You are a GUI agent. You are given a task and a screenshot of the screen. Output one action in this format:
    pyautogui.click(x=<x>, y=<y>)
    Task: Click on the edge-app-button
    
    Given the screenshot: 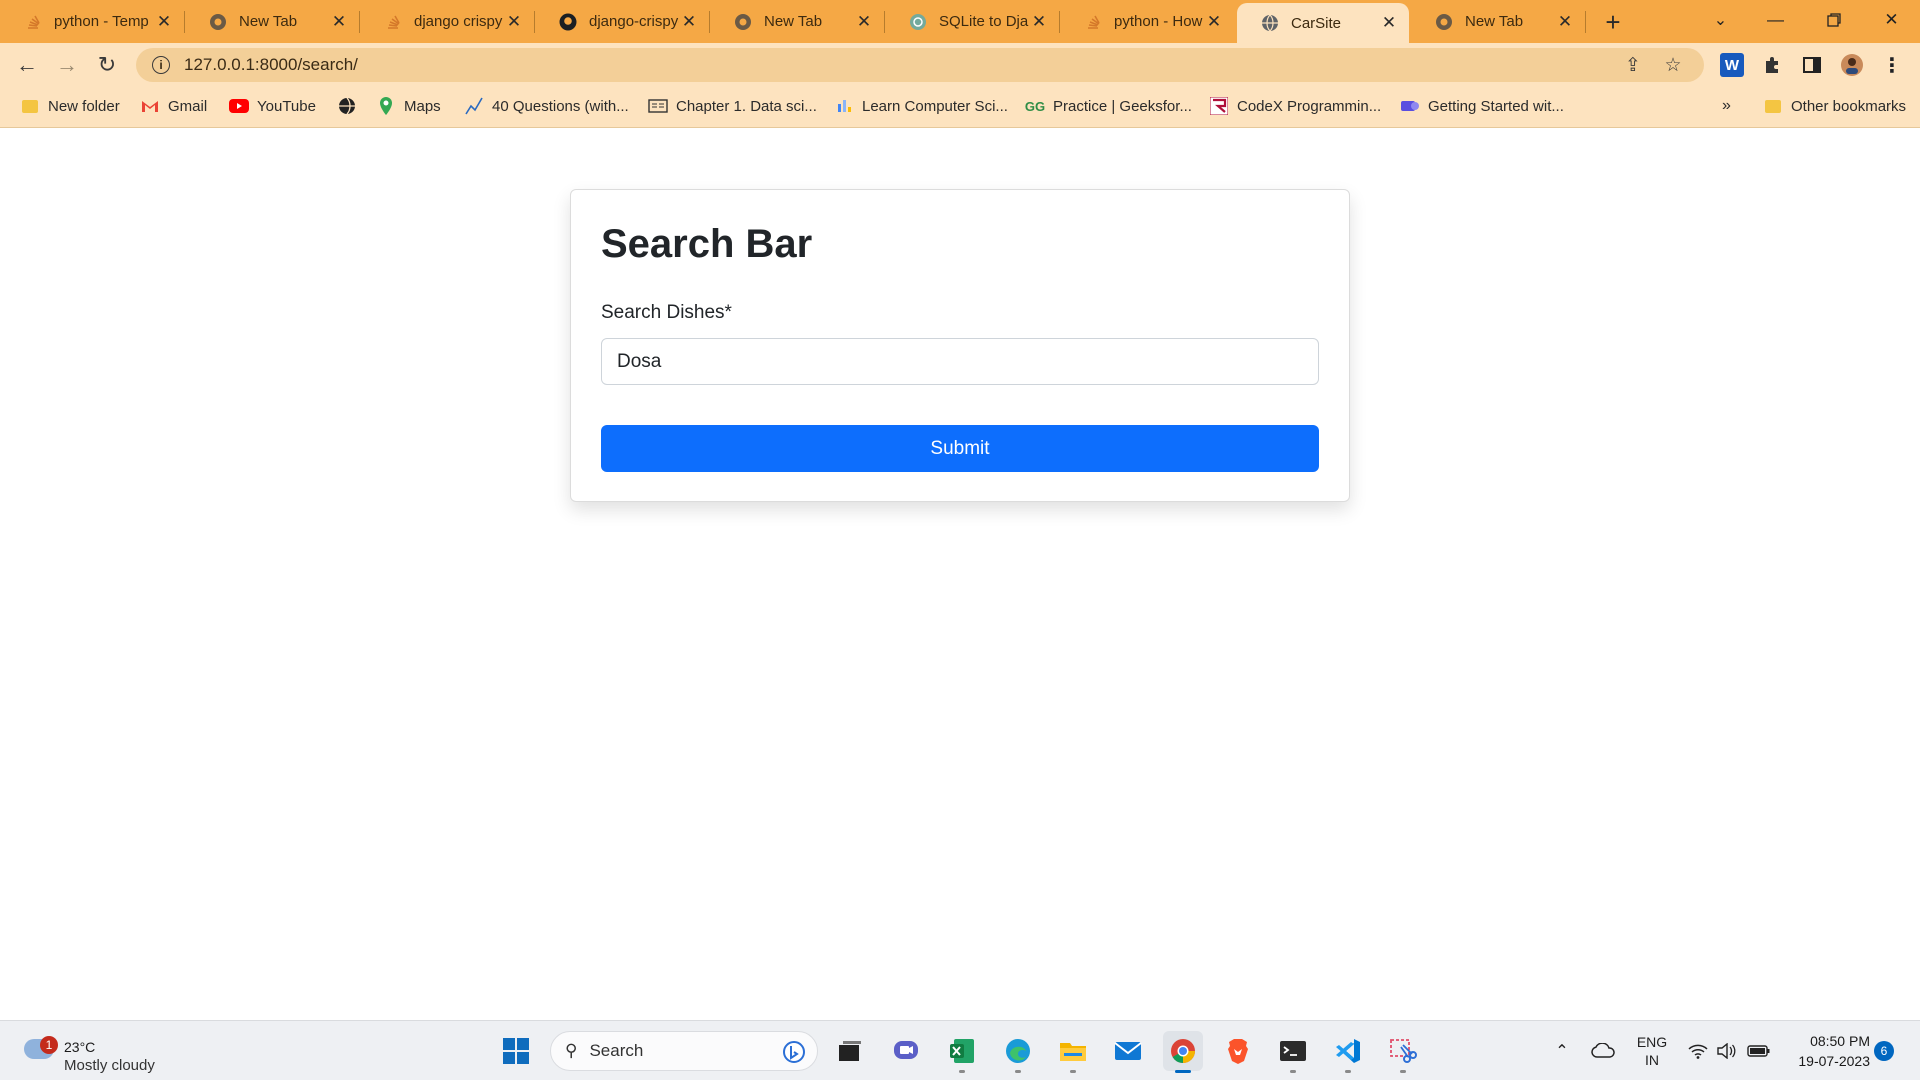 What is the action you would take?
    pyautogui.click(x=1018, y=1052)
    